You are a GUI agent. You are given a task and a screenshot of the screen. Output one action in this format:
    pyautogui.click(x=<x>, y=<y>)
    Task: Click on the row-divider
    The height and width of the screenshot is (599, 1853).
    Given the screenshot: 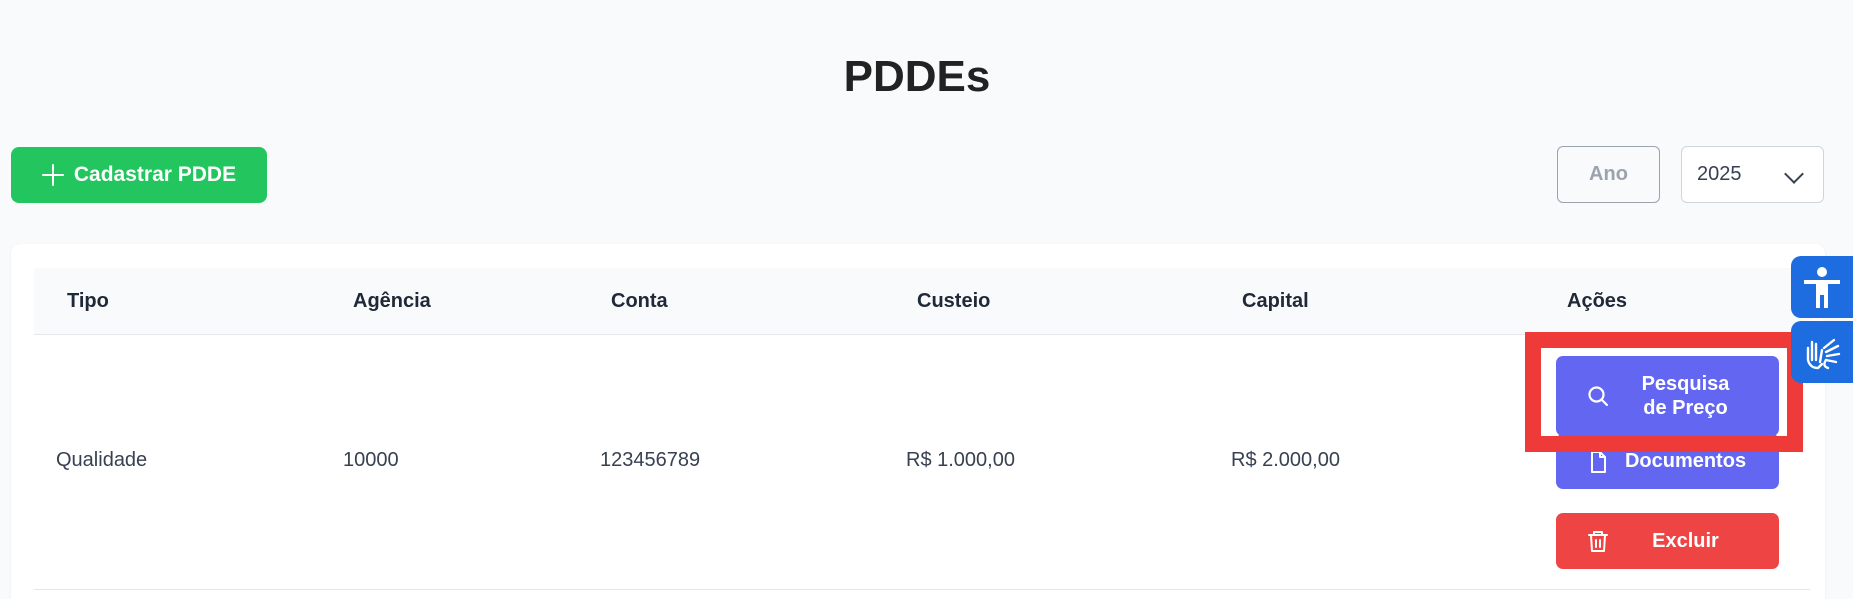 What is the action you would take?
    pyautogui.click(x=922, y=589)
    